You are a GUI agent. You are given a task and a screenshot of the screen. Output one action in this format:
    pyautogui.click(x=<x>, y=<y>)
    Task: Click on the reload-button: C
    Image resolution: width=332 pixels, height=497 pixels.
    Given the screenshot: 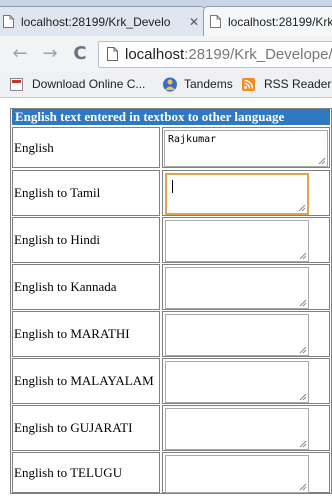 What is the action you would take?
    pyautogui.click(x=80, y=54)
    